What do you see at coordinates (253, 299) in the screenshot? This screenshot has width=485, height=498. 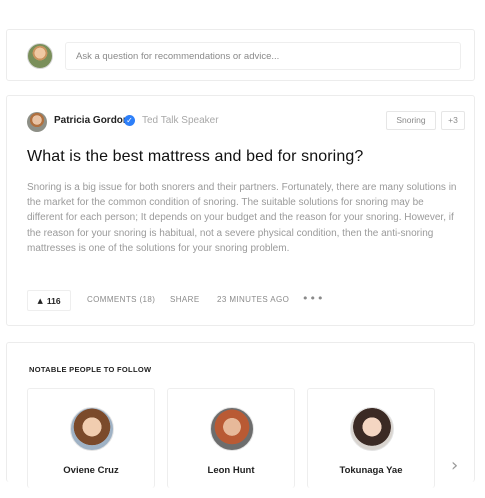 I see `post-timestamp: 23 MINUTES AGO` at bounding box center [253, 299].